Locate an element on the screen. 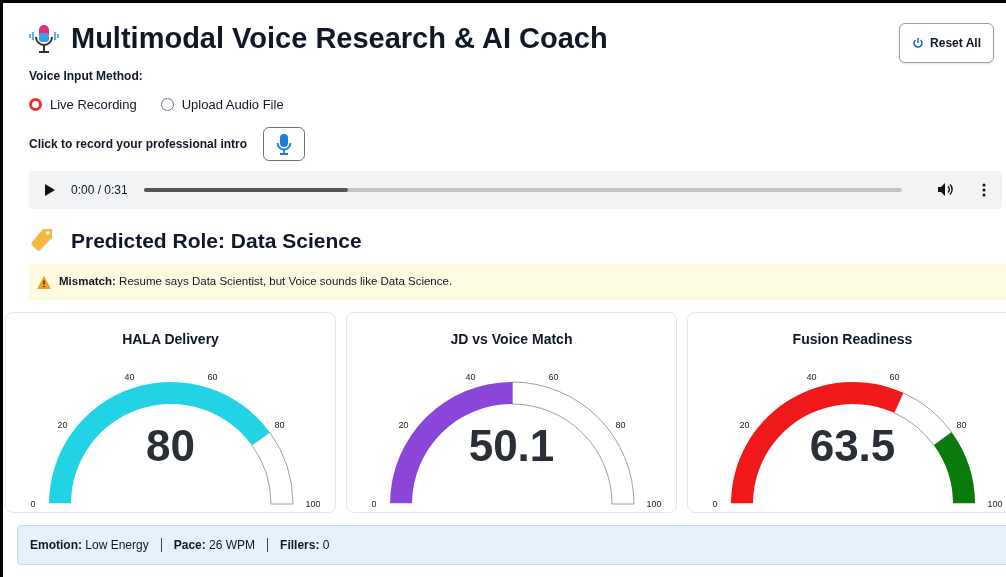  warning-icon is located at coordinates (44, 282).